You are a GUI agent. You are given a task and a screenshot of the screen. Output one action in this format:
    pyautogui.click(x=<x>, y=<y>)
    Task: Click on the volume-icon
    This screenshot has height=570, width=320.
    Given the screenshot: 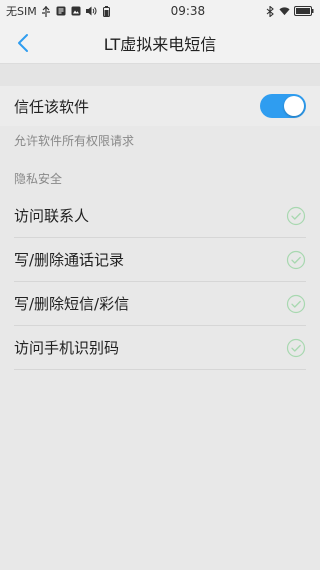 What is the action you would take?
    pyautogui.click(x=91, y=11)
    